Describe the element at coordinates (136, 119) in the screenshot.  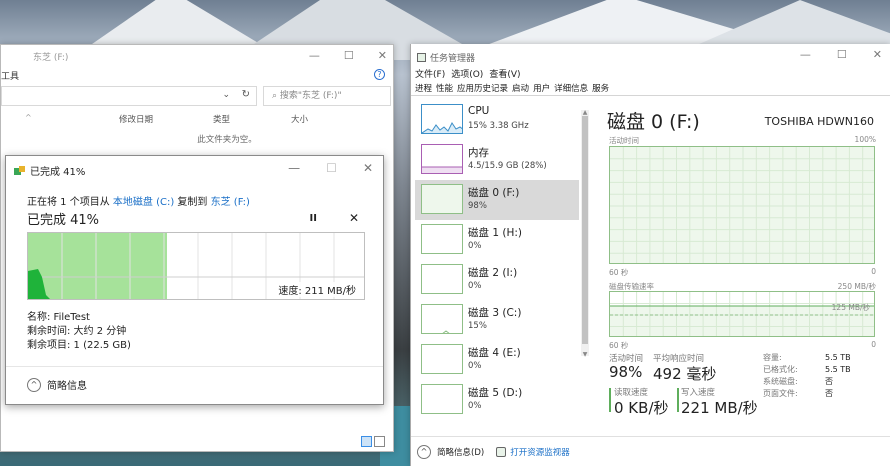
I see `column-header-modified: 修改日期` at that location.